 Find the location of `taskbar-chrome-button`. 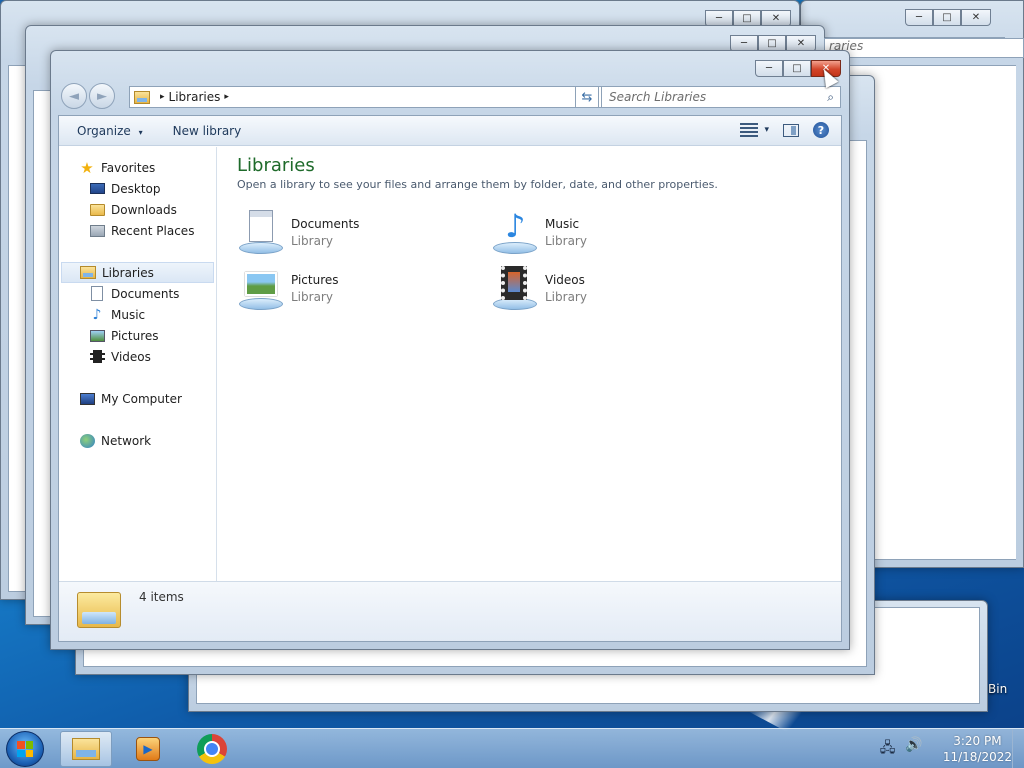

taskbar-chrome-button is located at coordinates (212, 749).